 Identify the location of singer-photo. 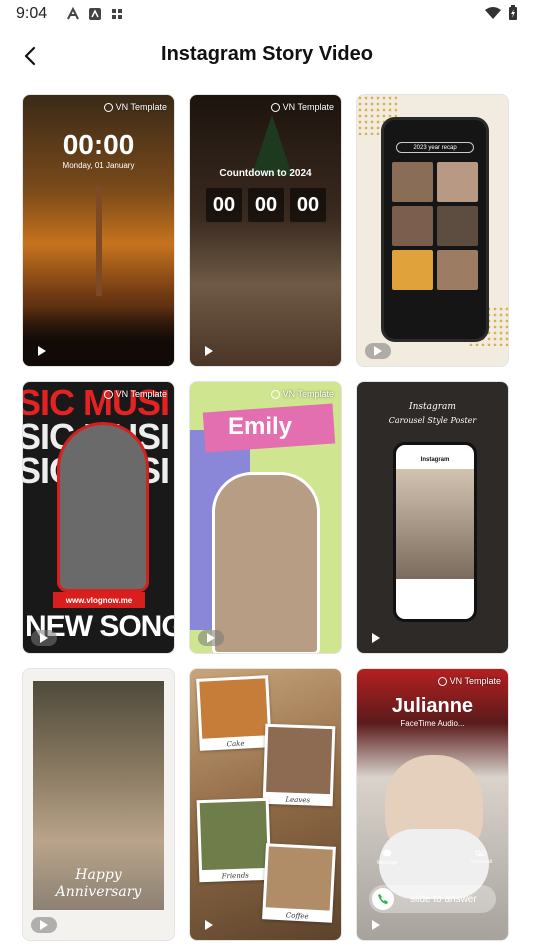
(103, 507).